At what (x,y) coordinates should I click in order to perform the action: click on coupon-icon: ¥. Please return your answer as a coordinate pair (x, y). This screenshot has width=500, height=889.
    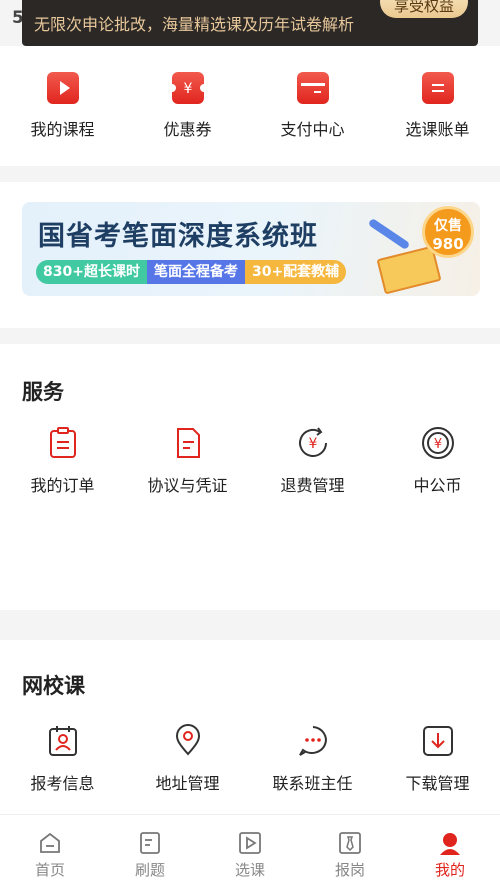
    Looking at the image, I should click on (187, 88).